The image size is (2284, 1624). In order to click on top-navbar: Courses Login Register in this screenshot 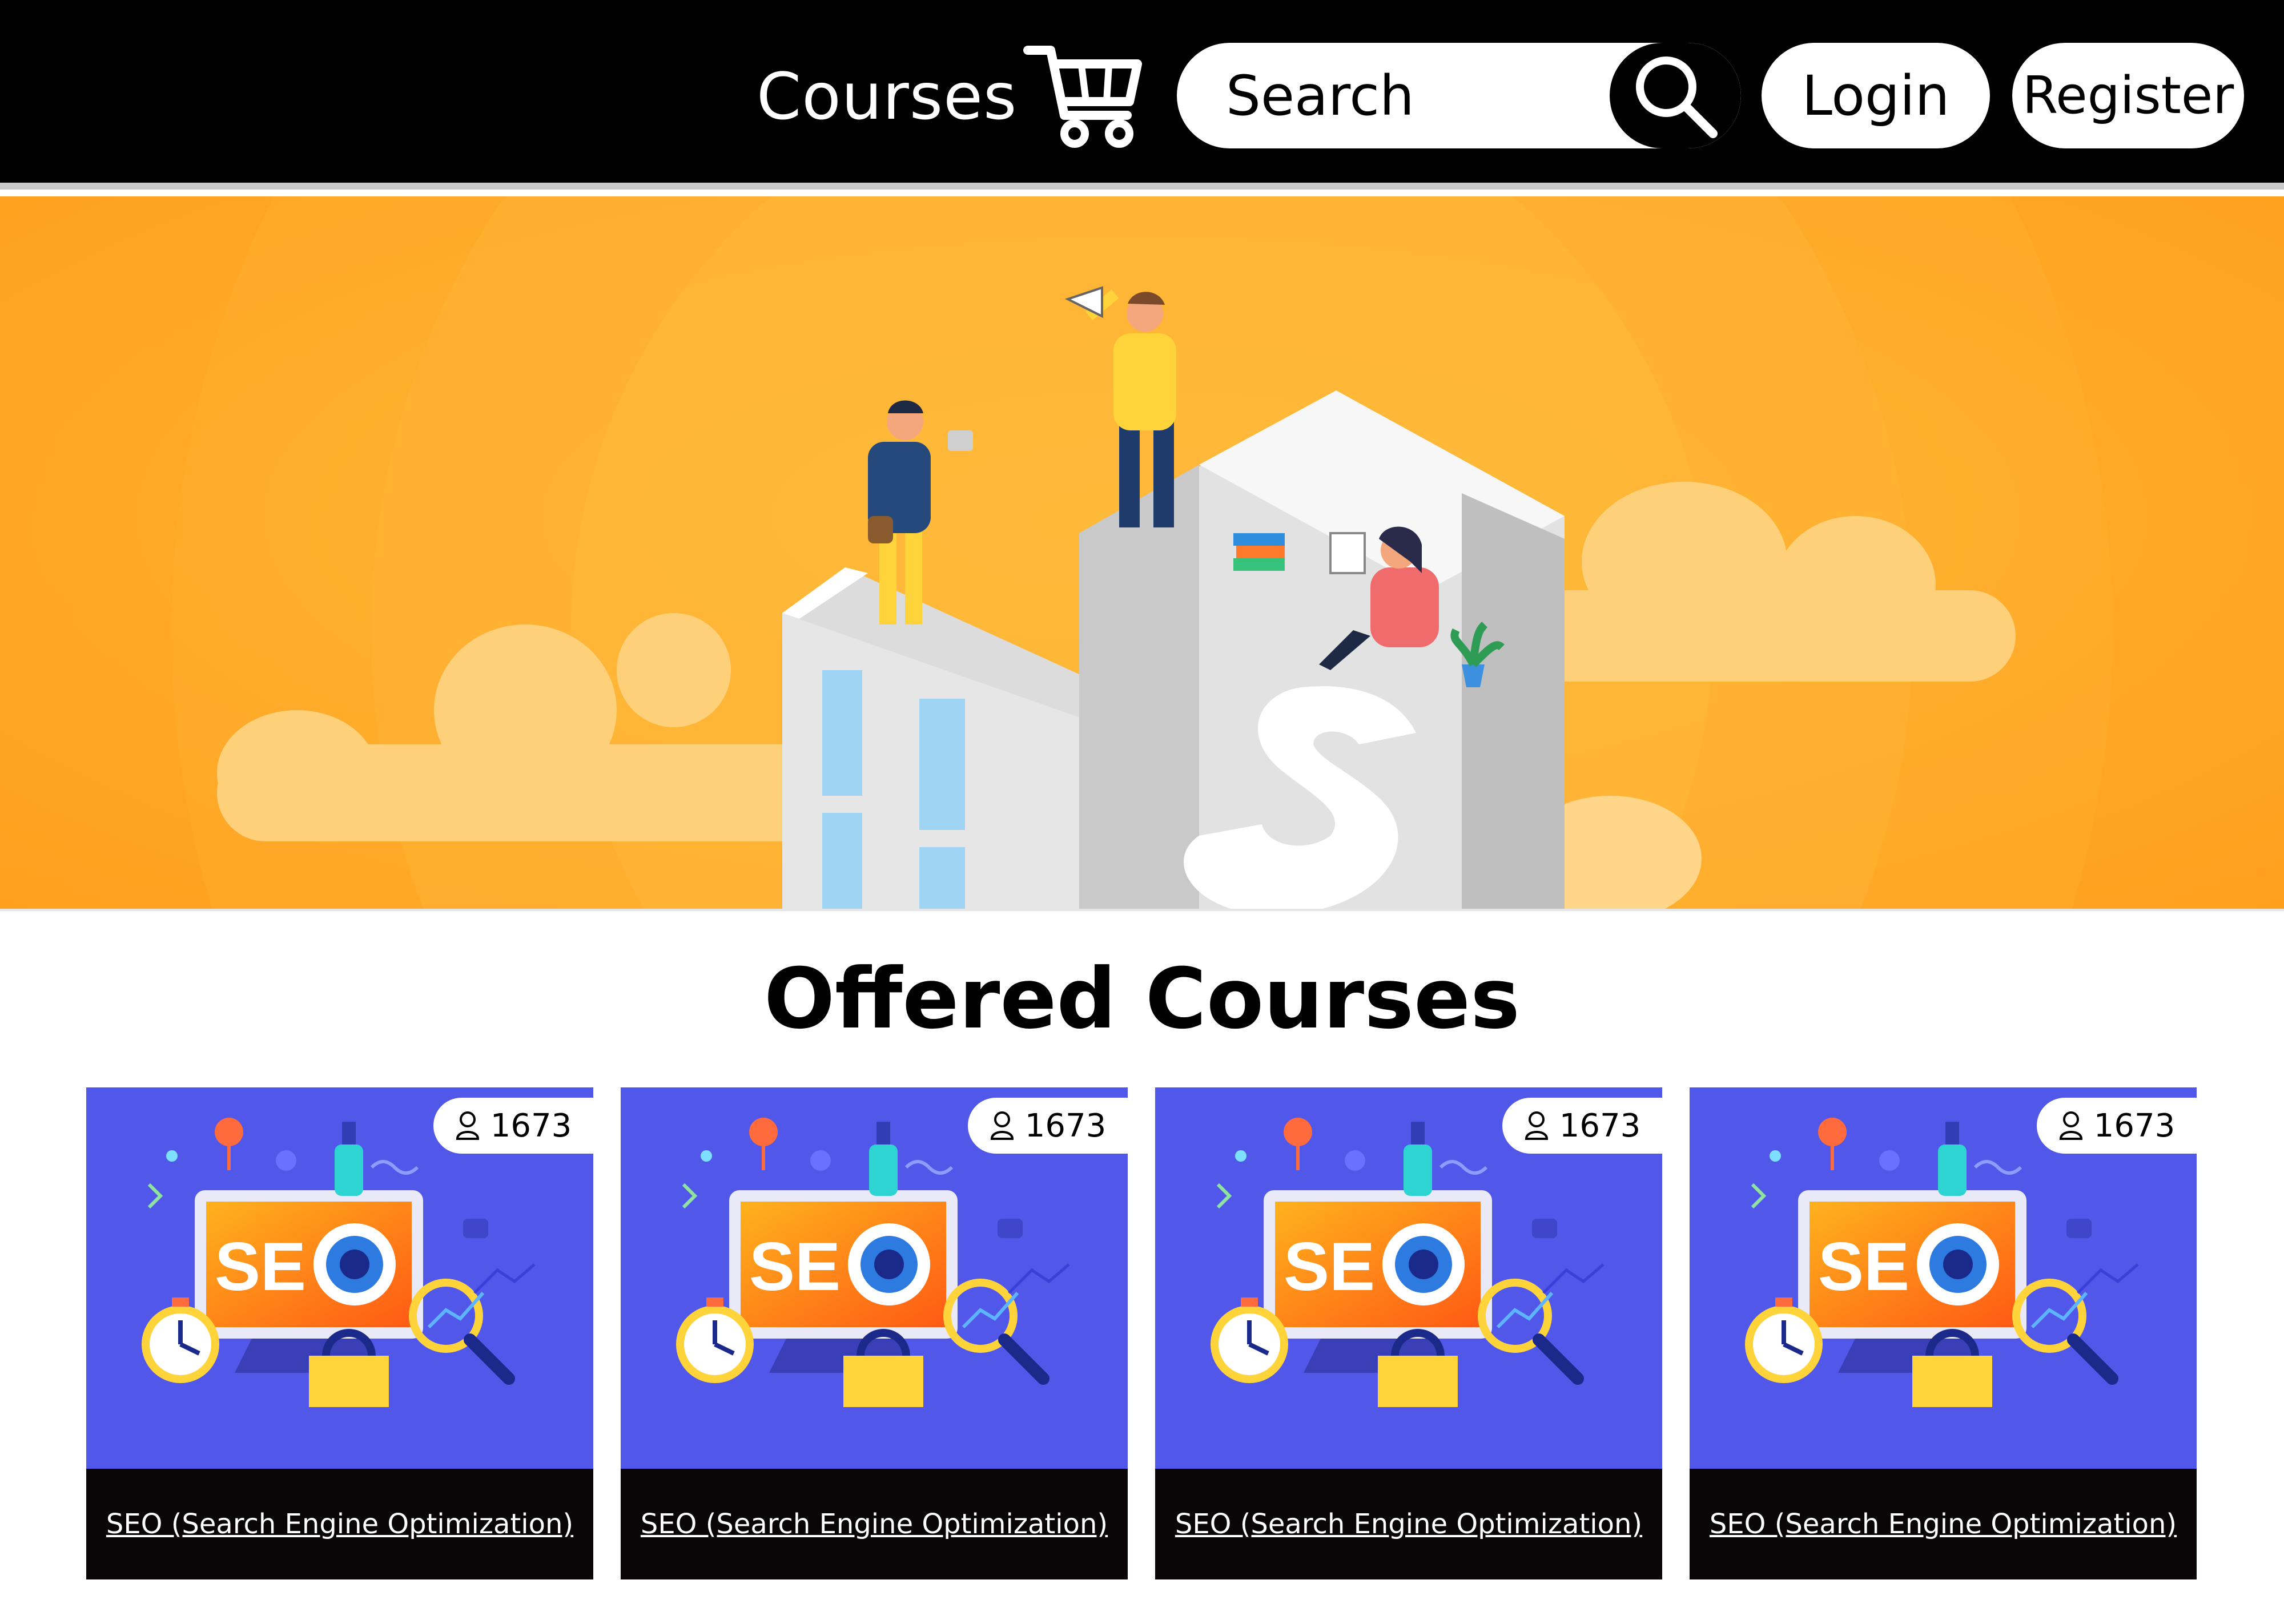, I will do `click(1142, 95)`.